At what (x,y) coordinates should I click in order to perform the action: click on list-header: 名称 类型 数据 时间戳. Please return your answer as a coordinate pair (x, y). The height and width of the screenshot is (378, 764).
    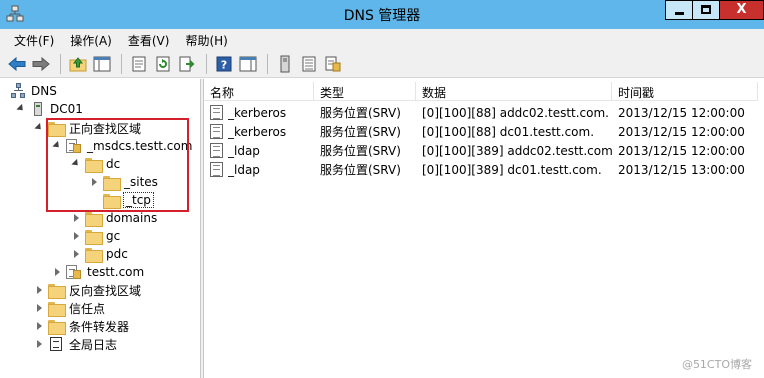
    Looking at the image, I should click on (481, 91).